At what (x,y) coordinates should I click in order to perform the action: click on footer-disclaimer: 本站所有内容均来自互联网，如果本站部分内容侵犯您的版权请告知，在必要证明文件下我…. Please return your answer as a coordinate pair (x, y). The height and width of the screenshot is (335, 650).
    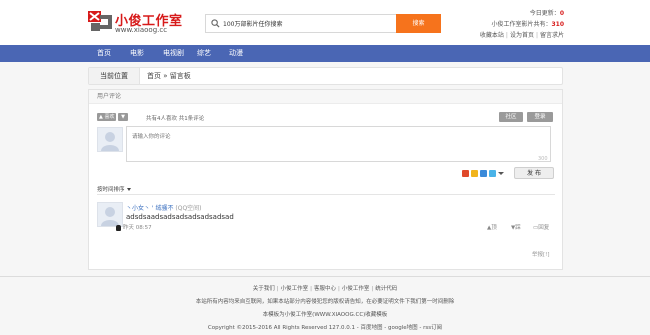
    Looking at the image, I should click on (325, 302).